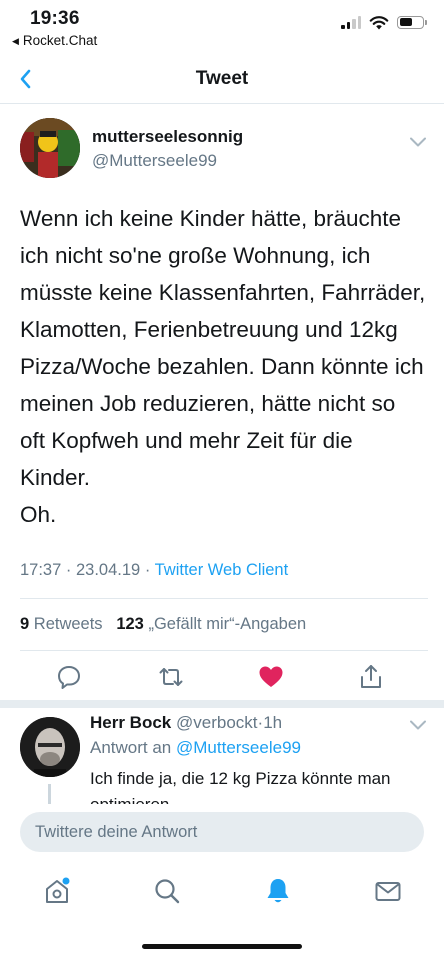  What do you see at coordinates (222, 892) in the screenshot?
I see `tab-bar` at bounding box center [222, 892].